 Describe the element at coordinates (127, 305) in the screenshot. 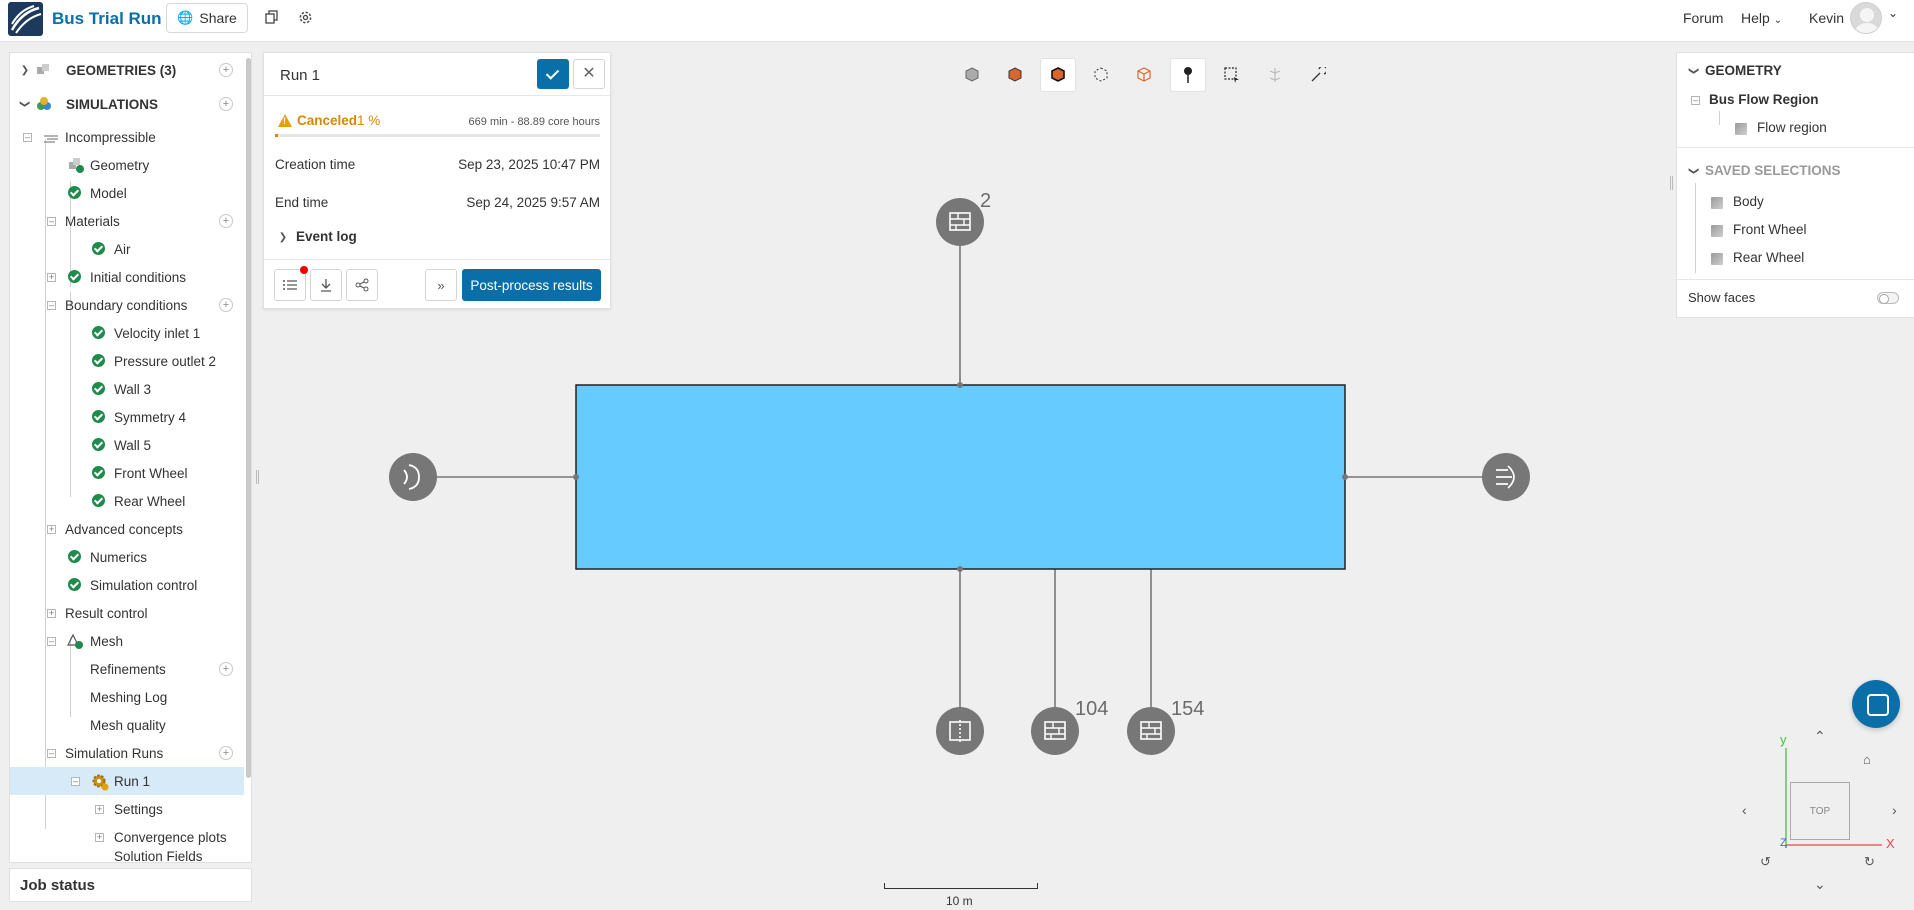

I see `tree-item-boundary-conditions: – Boundary conditions +` at that location.